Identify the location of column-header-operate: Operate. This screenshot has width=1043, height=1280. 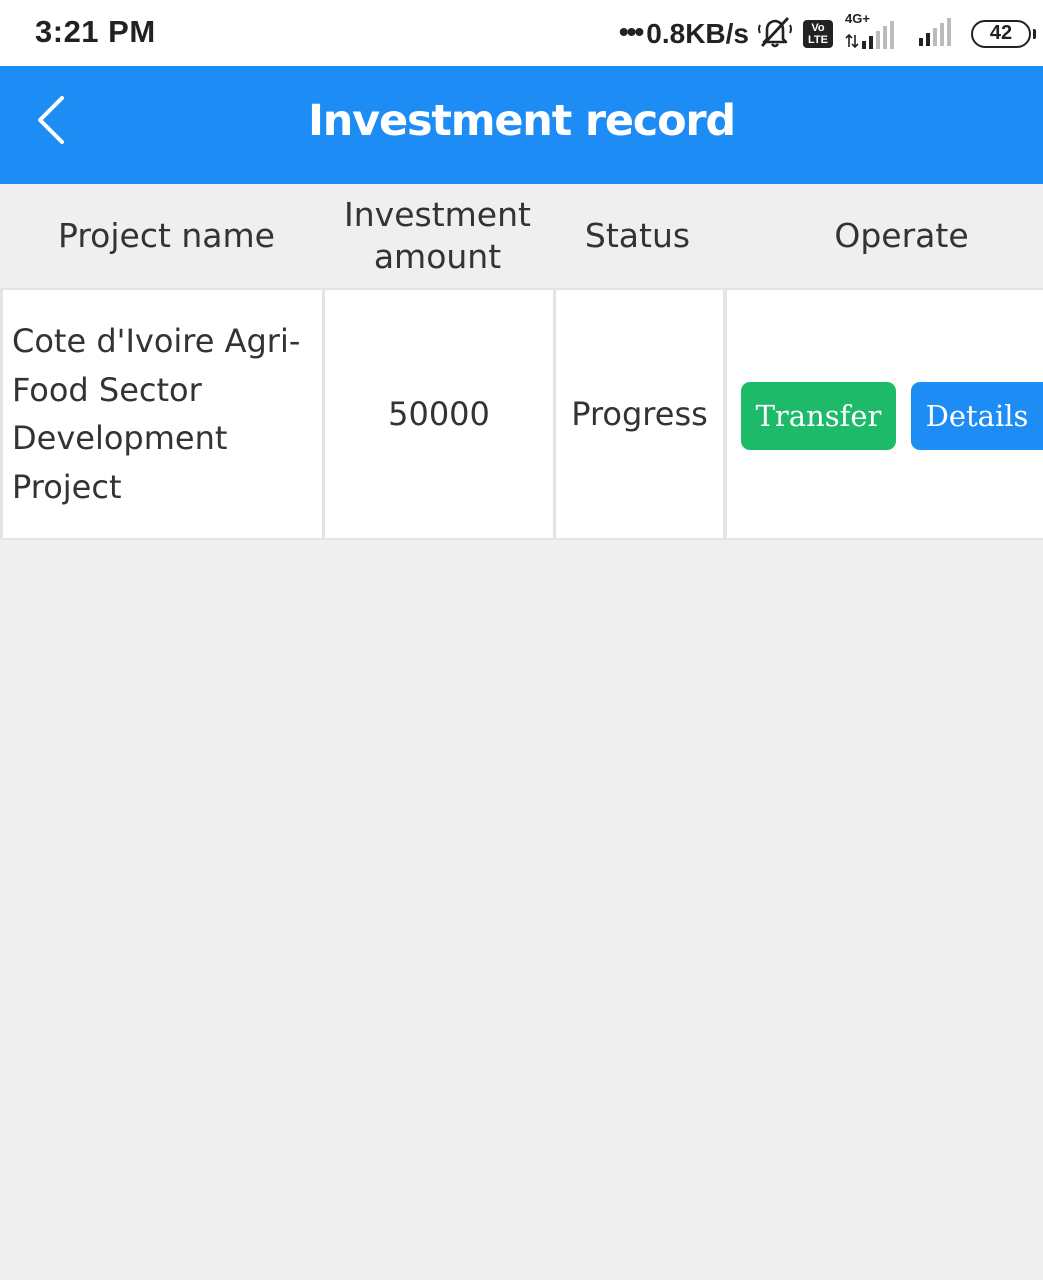
(901, 235).